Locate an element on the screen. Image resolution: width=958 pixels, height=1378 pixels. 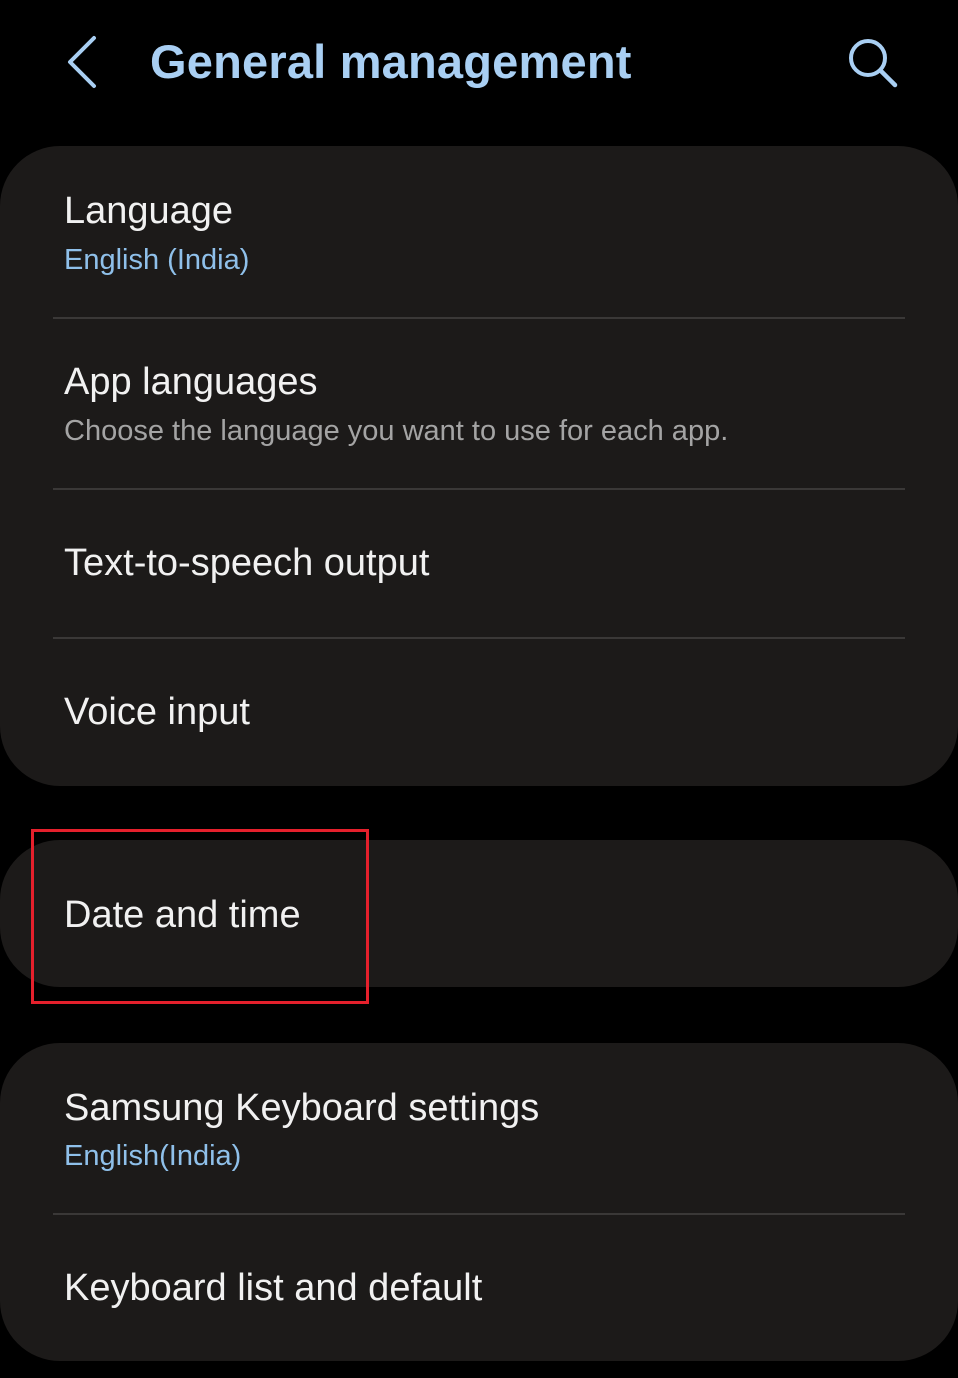
list-item-date-and-time: Date and time is located at coordinates (479, 913).